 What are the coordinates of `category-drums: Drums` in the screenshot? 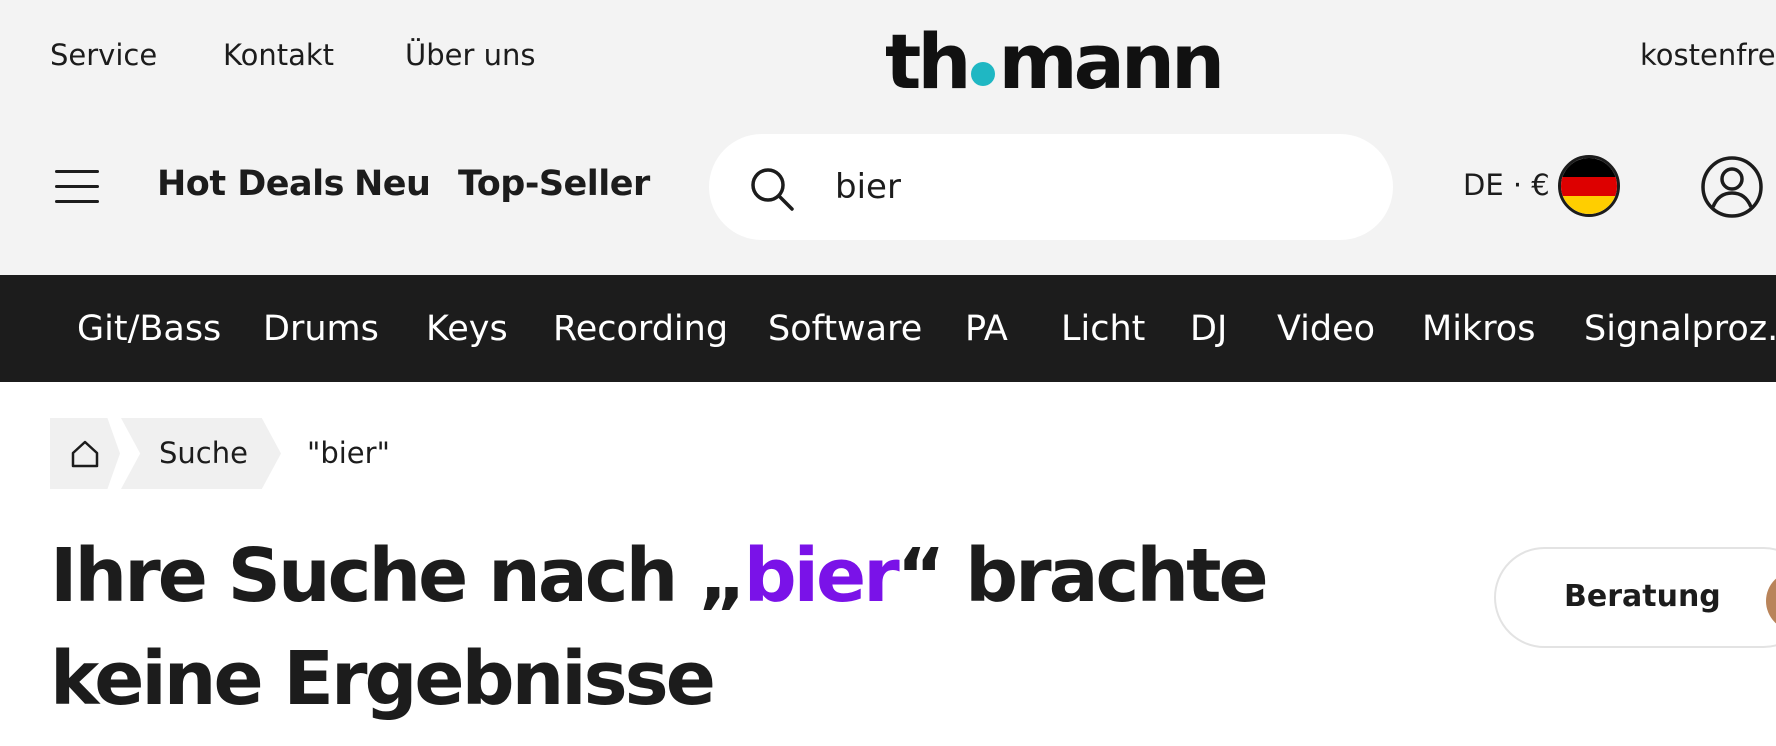 It's located at (321, 329).